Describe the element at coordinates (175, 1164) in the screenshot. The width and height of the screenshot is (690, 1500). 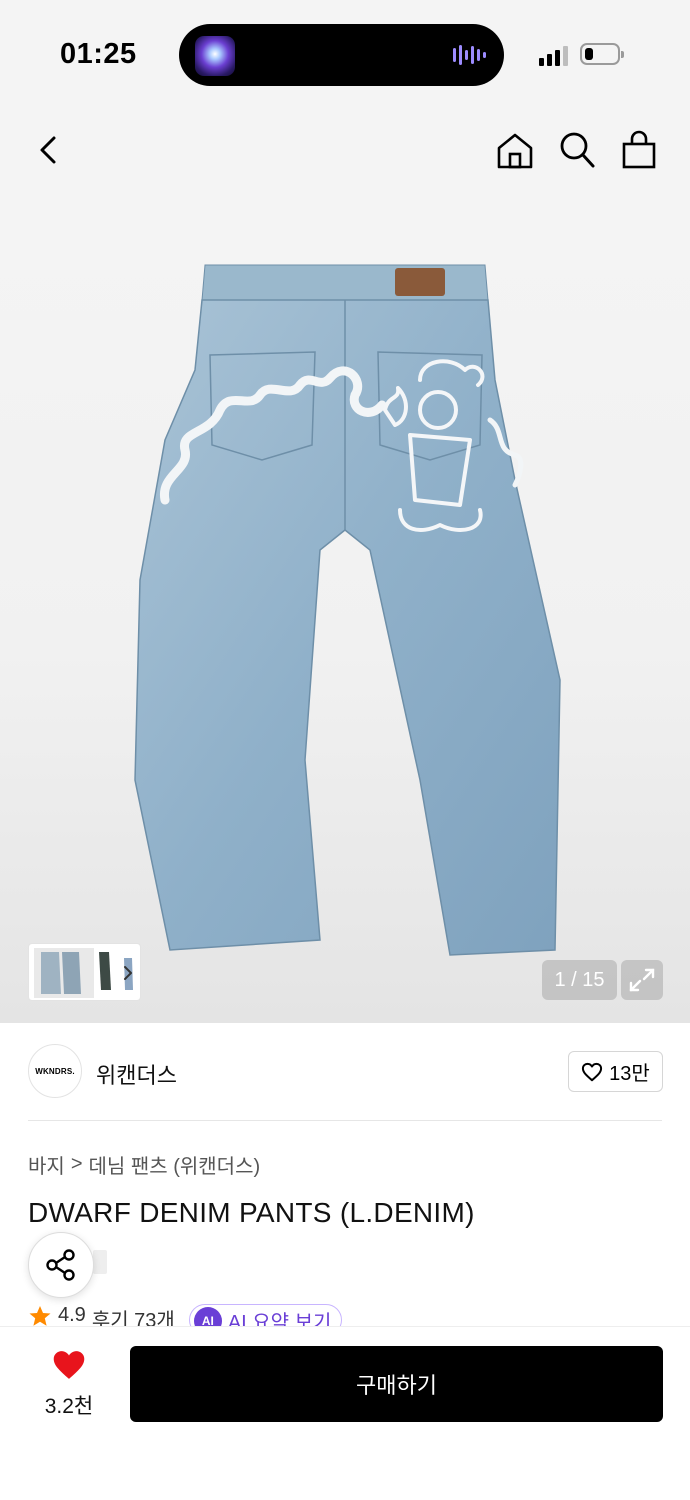
I see `breadcrumb-subcategory: 데님 팬츠 (위캔더스)` at that location.